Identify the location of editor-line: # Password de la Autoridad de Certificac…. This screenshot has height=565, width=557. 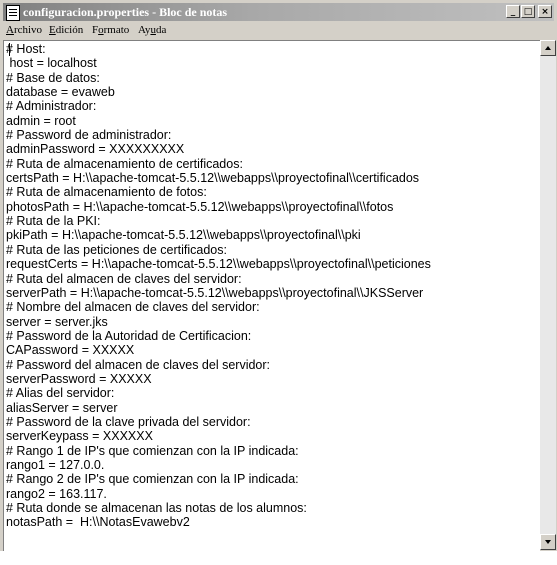
(129, 335).